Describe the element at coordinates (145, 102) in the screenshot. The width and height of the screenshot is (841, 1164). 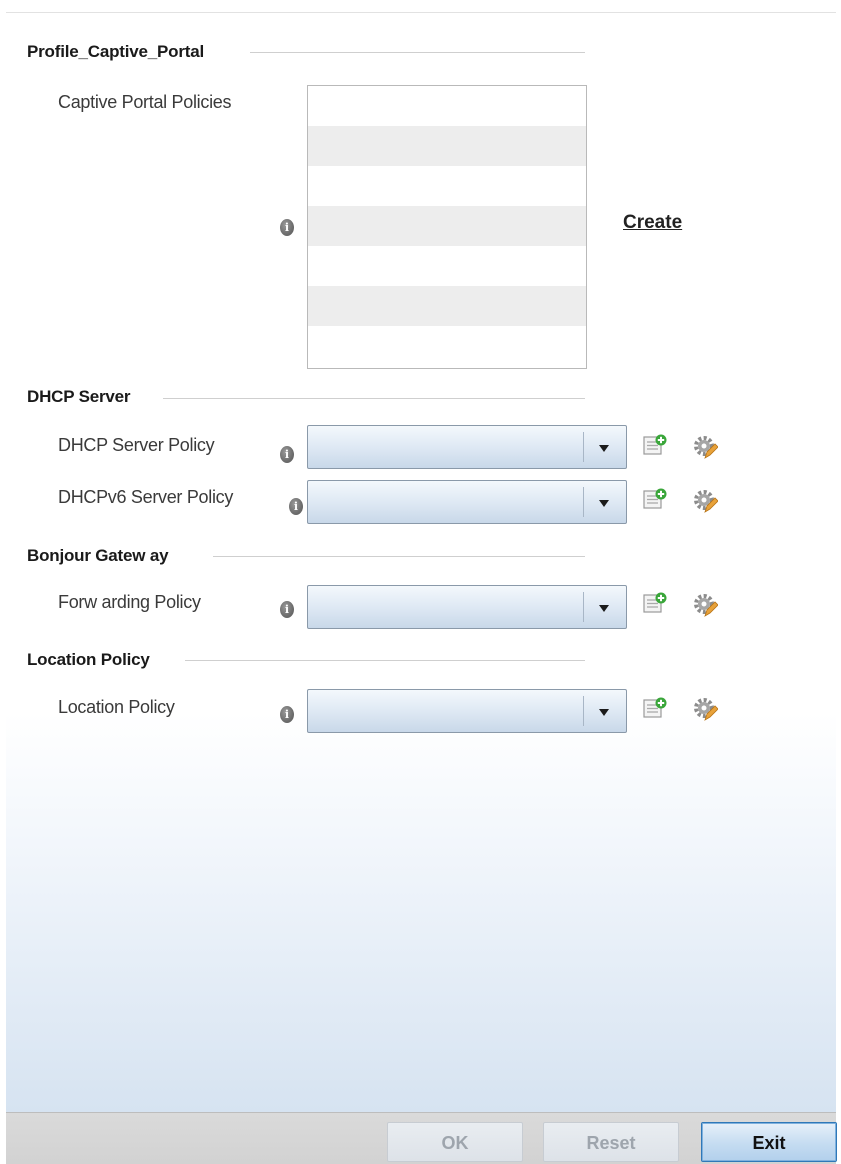
I see `captive-portal-policies-label: Captive Portal Policies` at that location.